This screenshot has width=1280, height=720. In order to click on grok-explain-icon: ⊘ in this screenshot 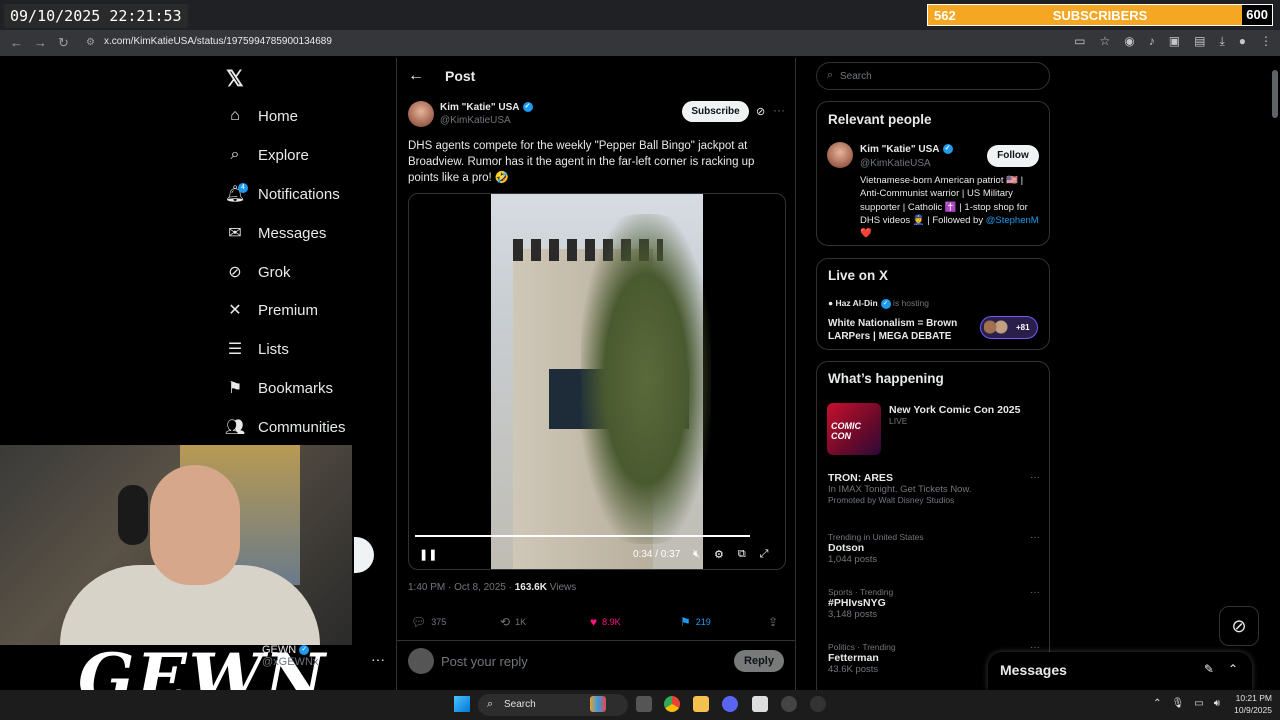, I will do `click(760, 111)`.